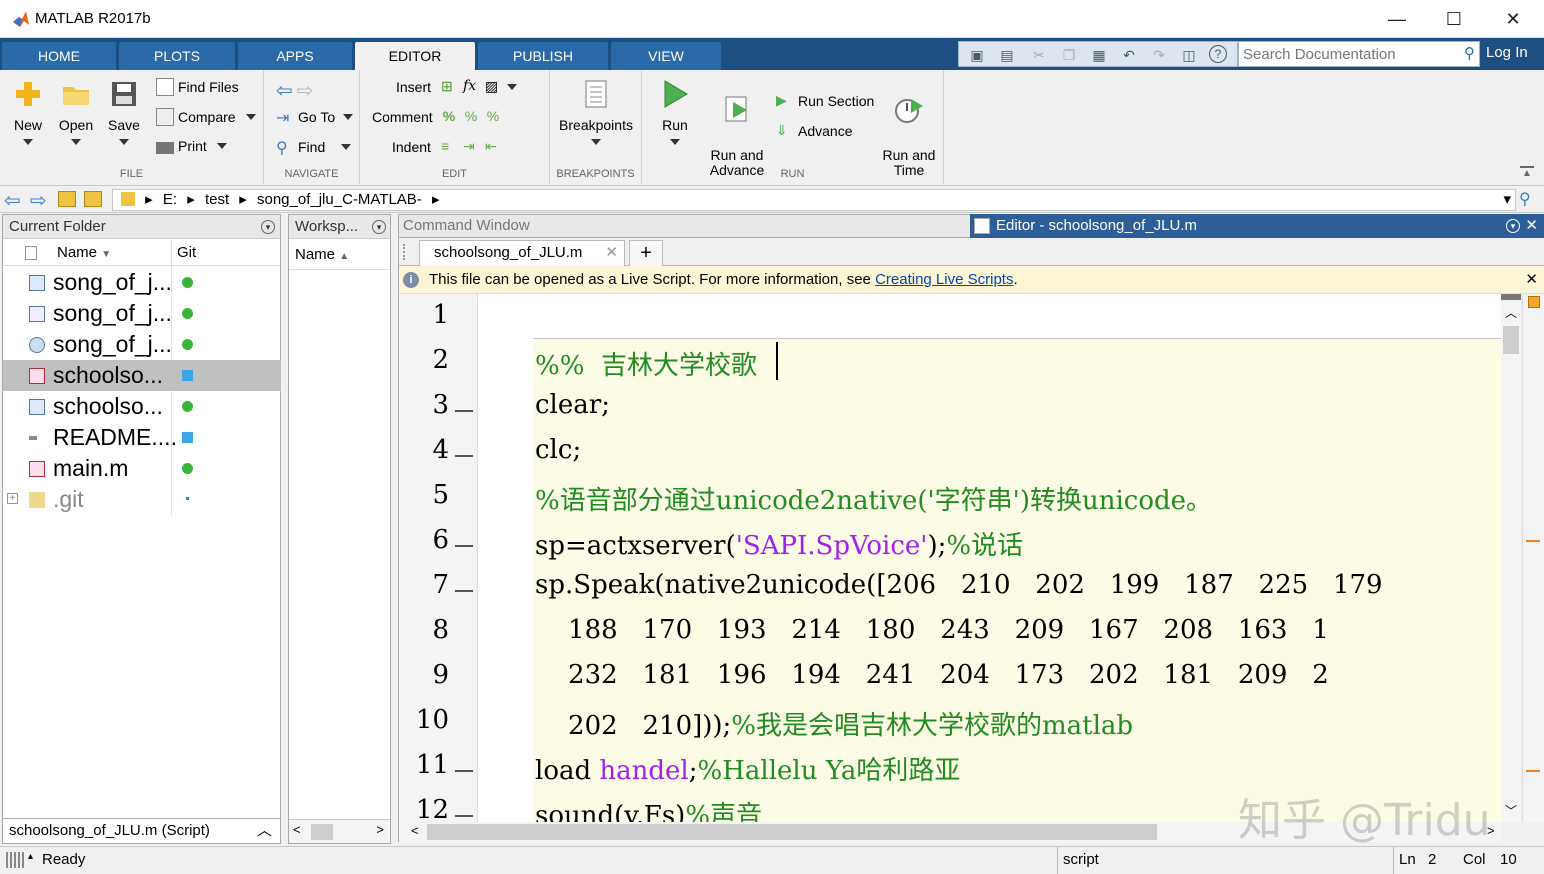 The width and height of the screenshot is (1544, 874). What do you see at coordinates (737, 128) in the screenshot?
I see `run-and-advance-button: Run and Advance` at bounding box center [737, 128].